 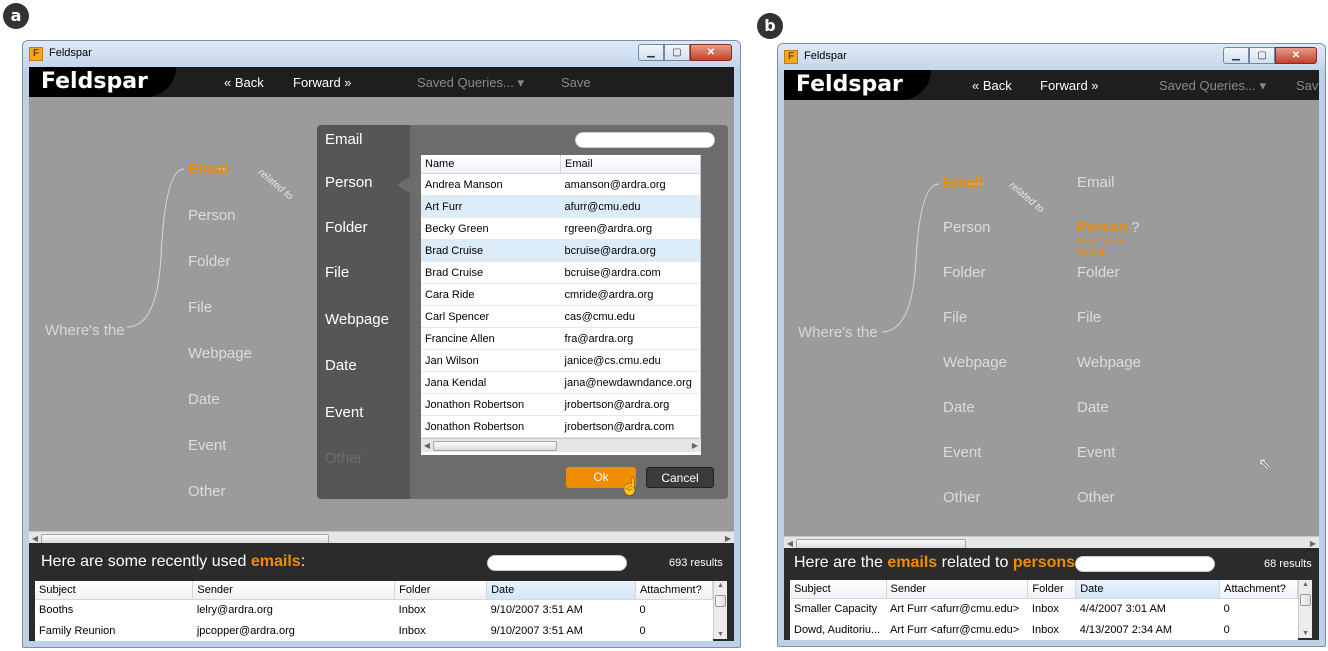 I want to click on popup-category-event: Event, so click(x=344, y=412).